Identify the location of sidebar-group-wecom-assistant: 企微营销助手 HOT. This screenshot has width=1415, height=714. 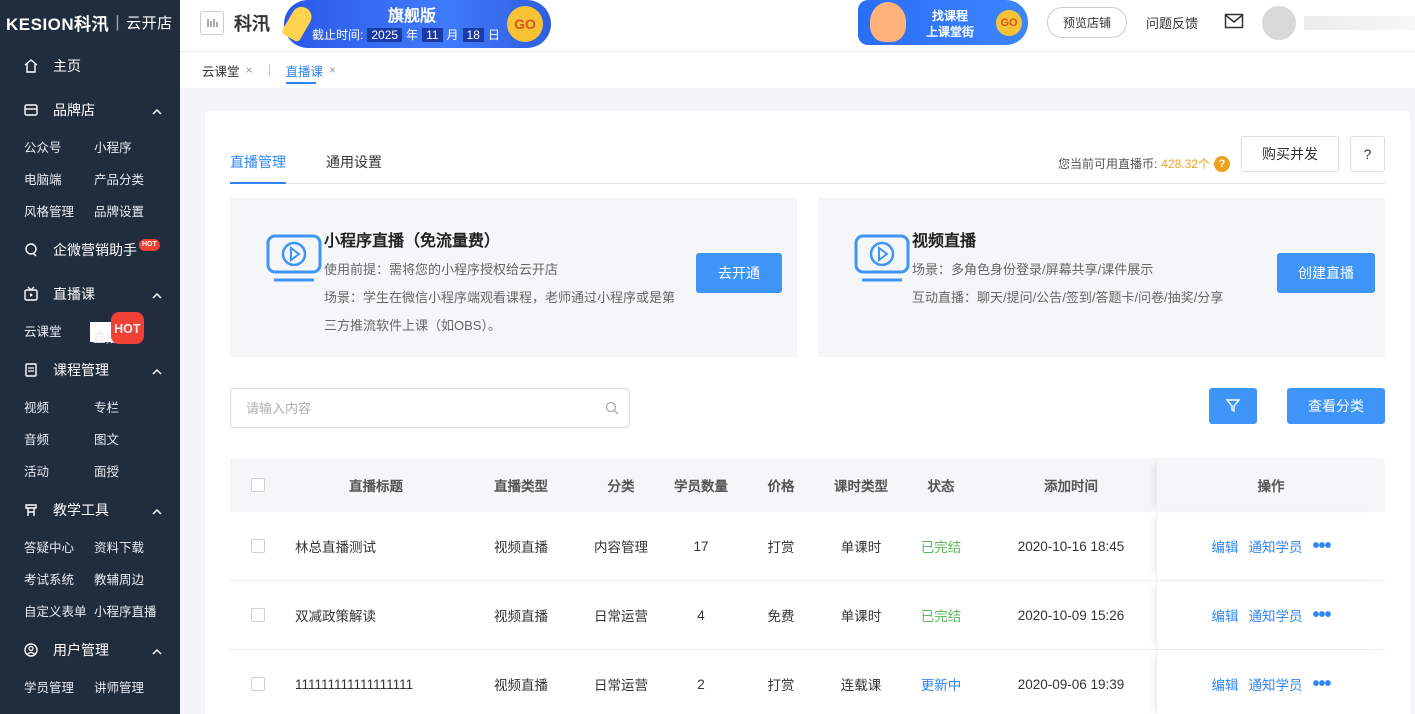
(90, 250).